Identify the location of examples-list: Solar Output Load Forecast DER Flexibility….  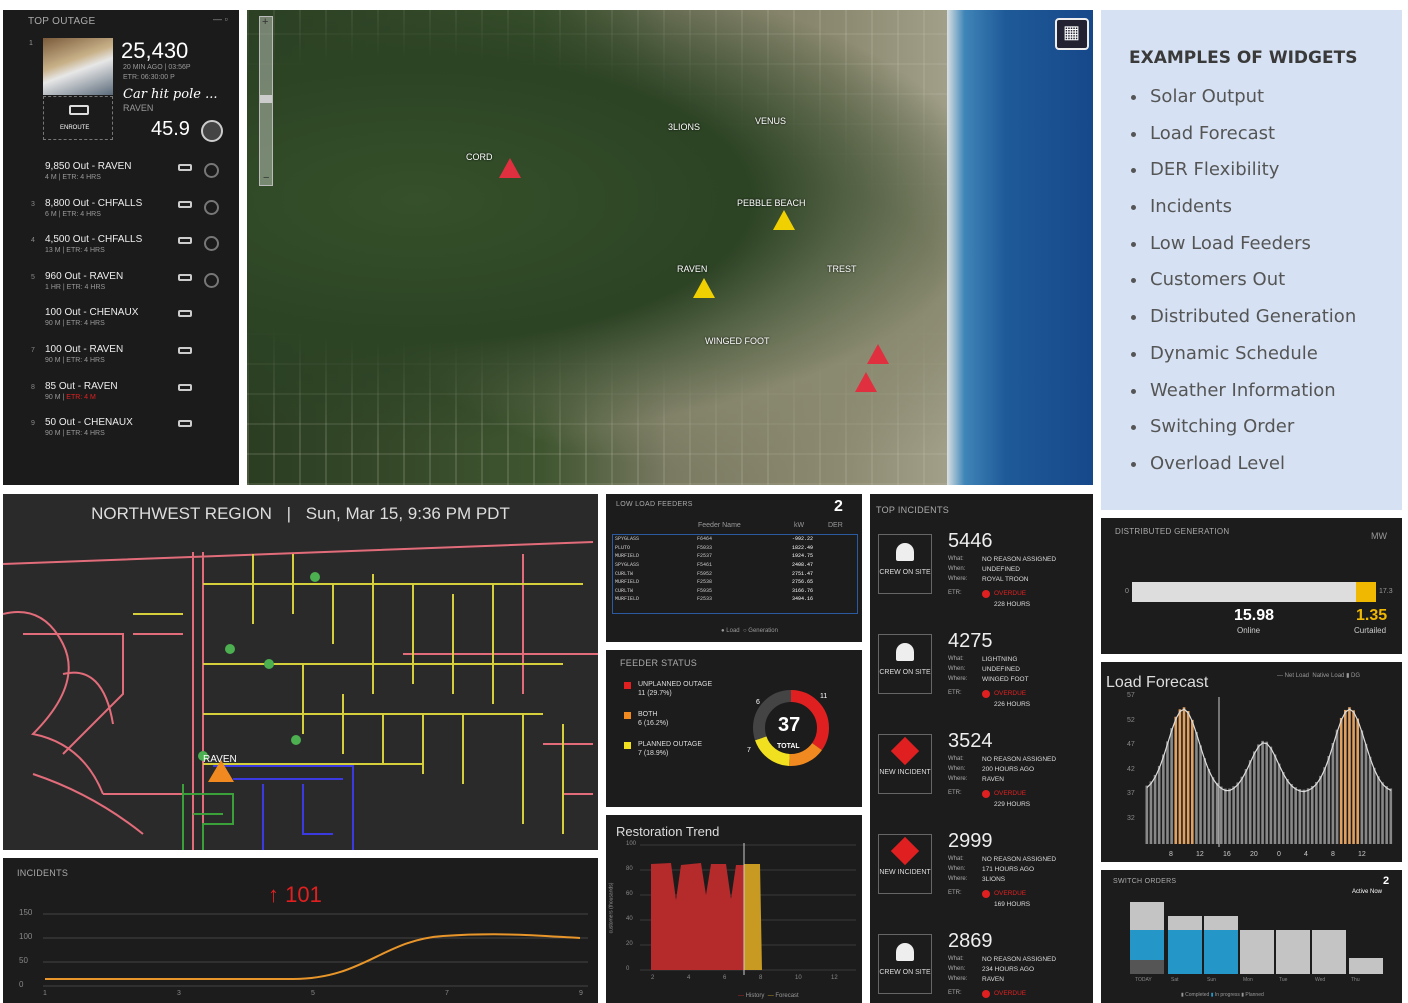
(1242, 288).